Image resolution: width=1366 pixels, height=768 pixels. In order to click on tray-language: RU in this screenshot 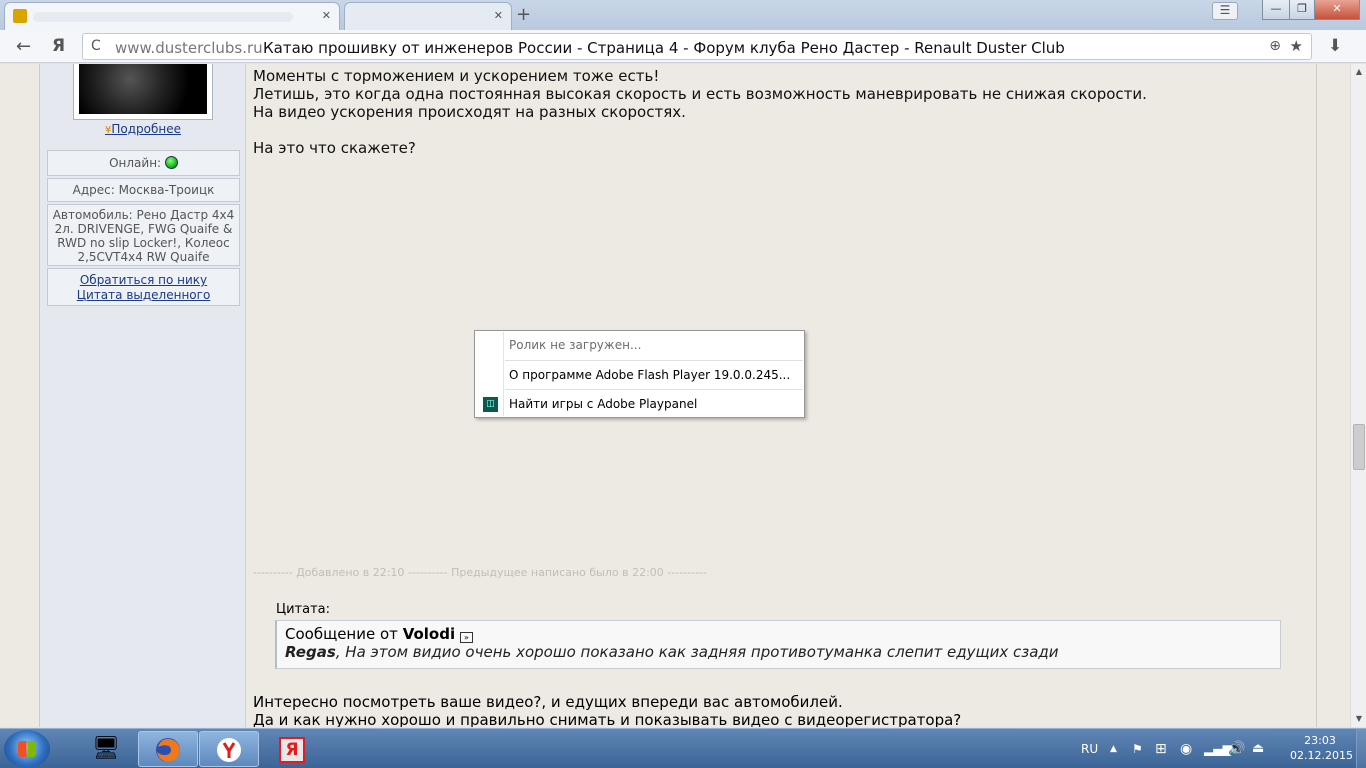, I will do `click(1089, 748)`.